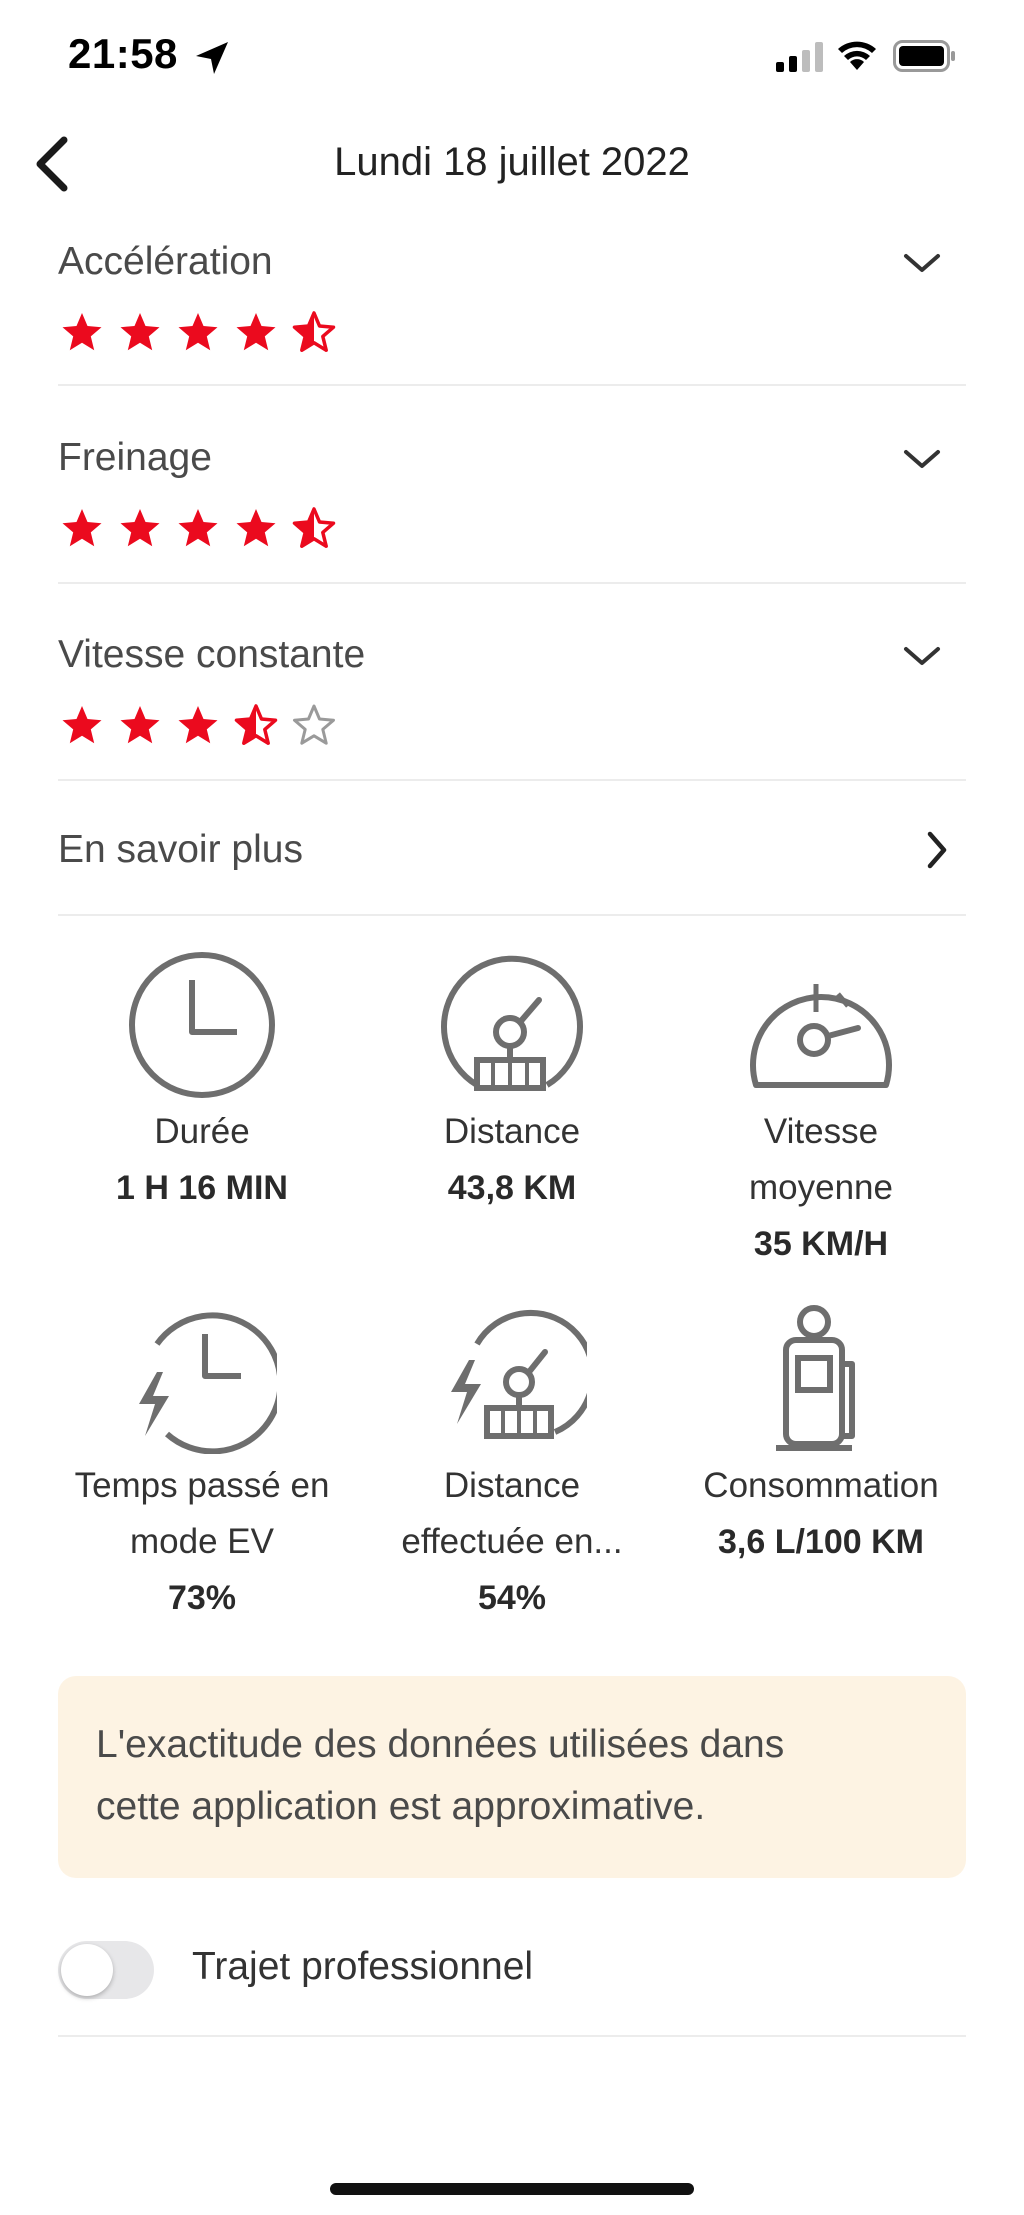 The height and width of the screenshot is (2215, 1024). Describe the element at coordinates (202, 1465) in the screenshot. I see `stat-ev-time: Temps passé en mode EV 73%` at that location.